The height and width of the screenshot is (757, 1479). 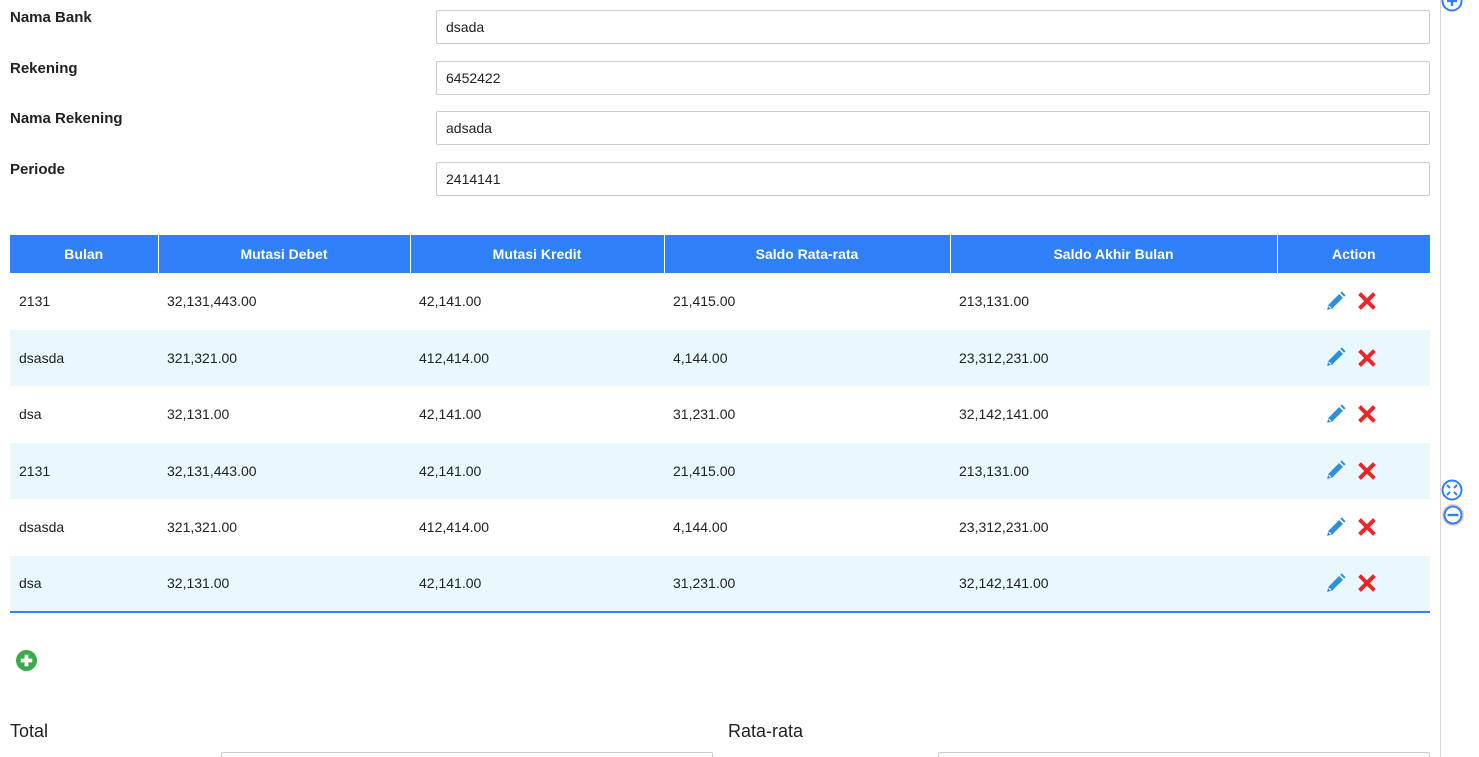 What do you see at coordinates (1114, 254) in the screenshot?
I see `header-saldo-akhir-bulan: Saldo Akhir Bulan` at bounding box center [1114, 254].